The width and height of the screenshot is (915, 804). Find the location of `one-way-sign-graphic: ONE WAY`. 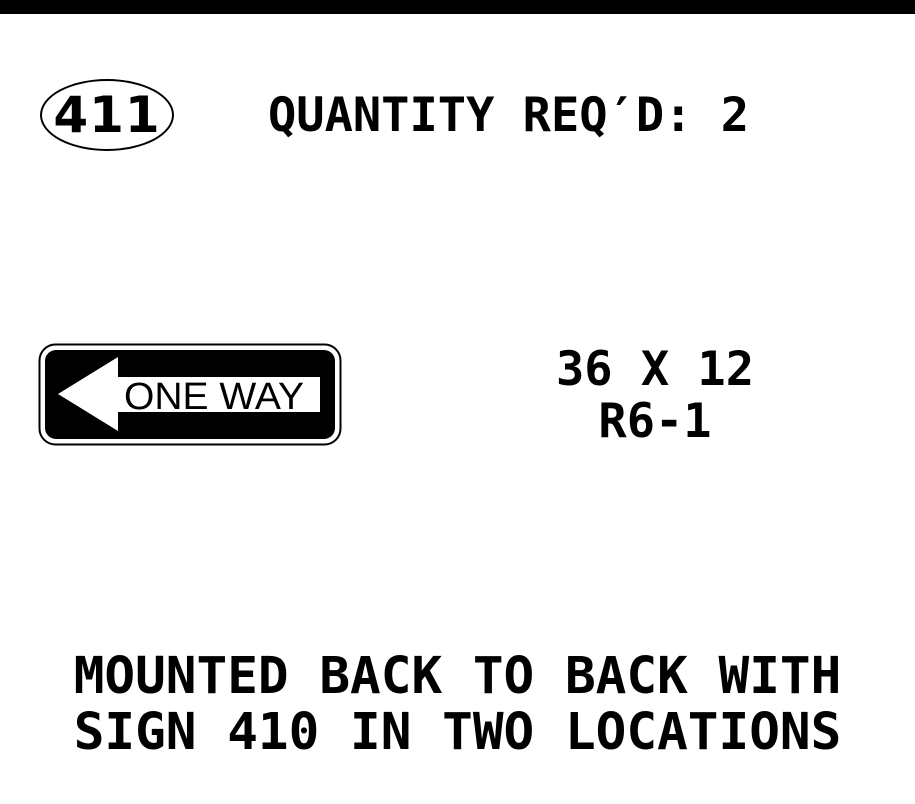

one-way-sign-graphic: ONE WAY is located at coordinates (190, 394).